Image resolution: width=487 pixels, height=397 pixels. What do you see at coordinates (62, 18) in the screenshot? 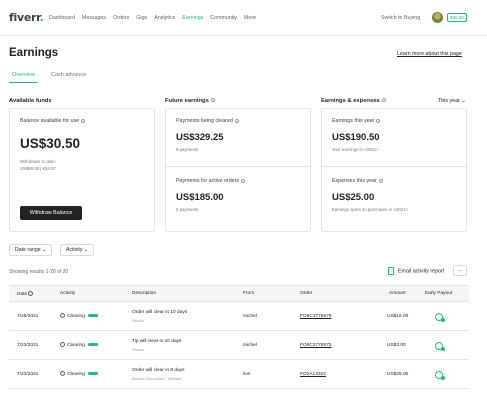
I see `nav-dashboard: Dashboard` at bounding box center [62, 18].